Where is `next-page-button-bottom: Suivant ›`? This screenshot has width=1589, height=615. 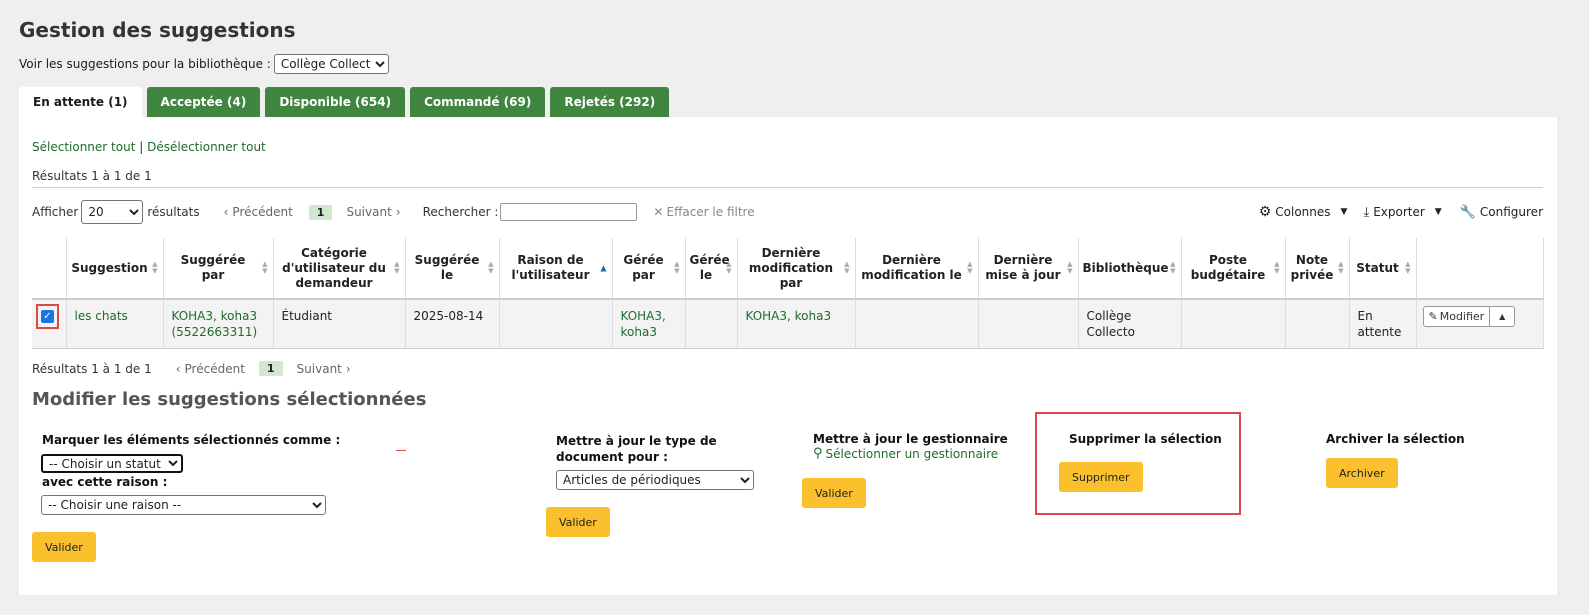
next-page-button-bottom: Suivant › is located at coordinates (324, 369).